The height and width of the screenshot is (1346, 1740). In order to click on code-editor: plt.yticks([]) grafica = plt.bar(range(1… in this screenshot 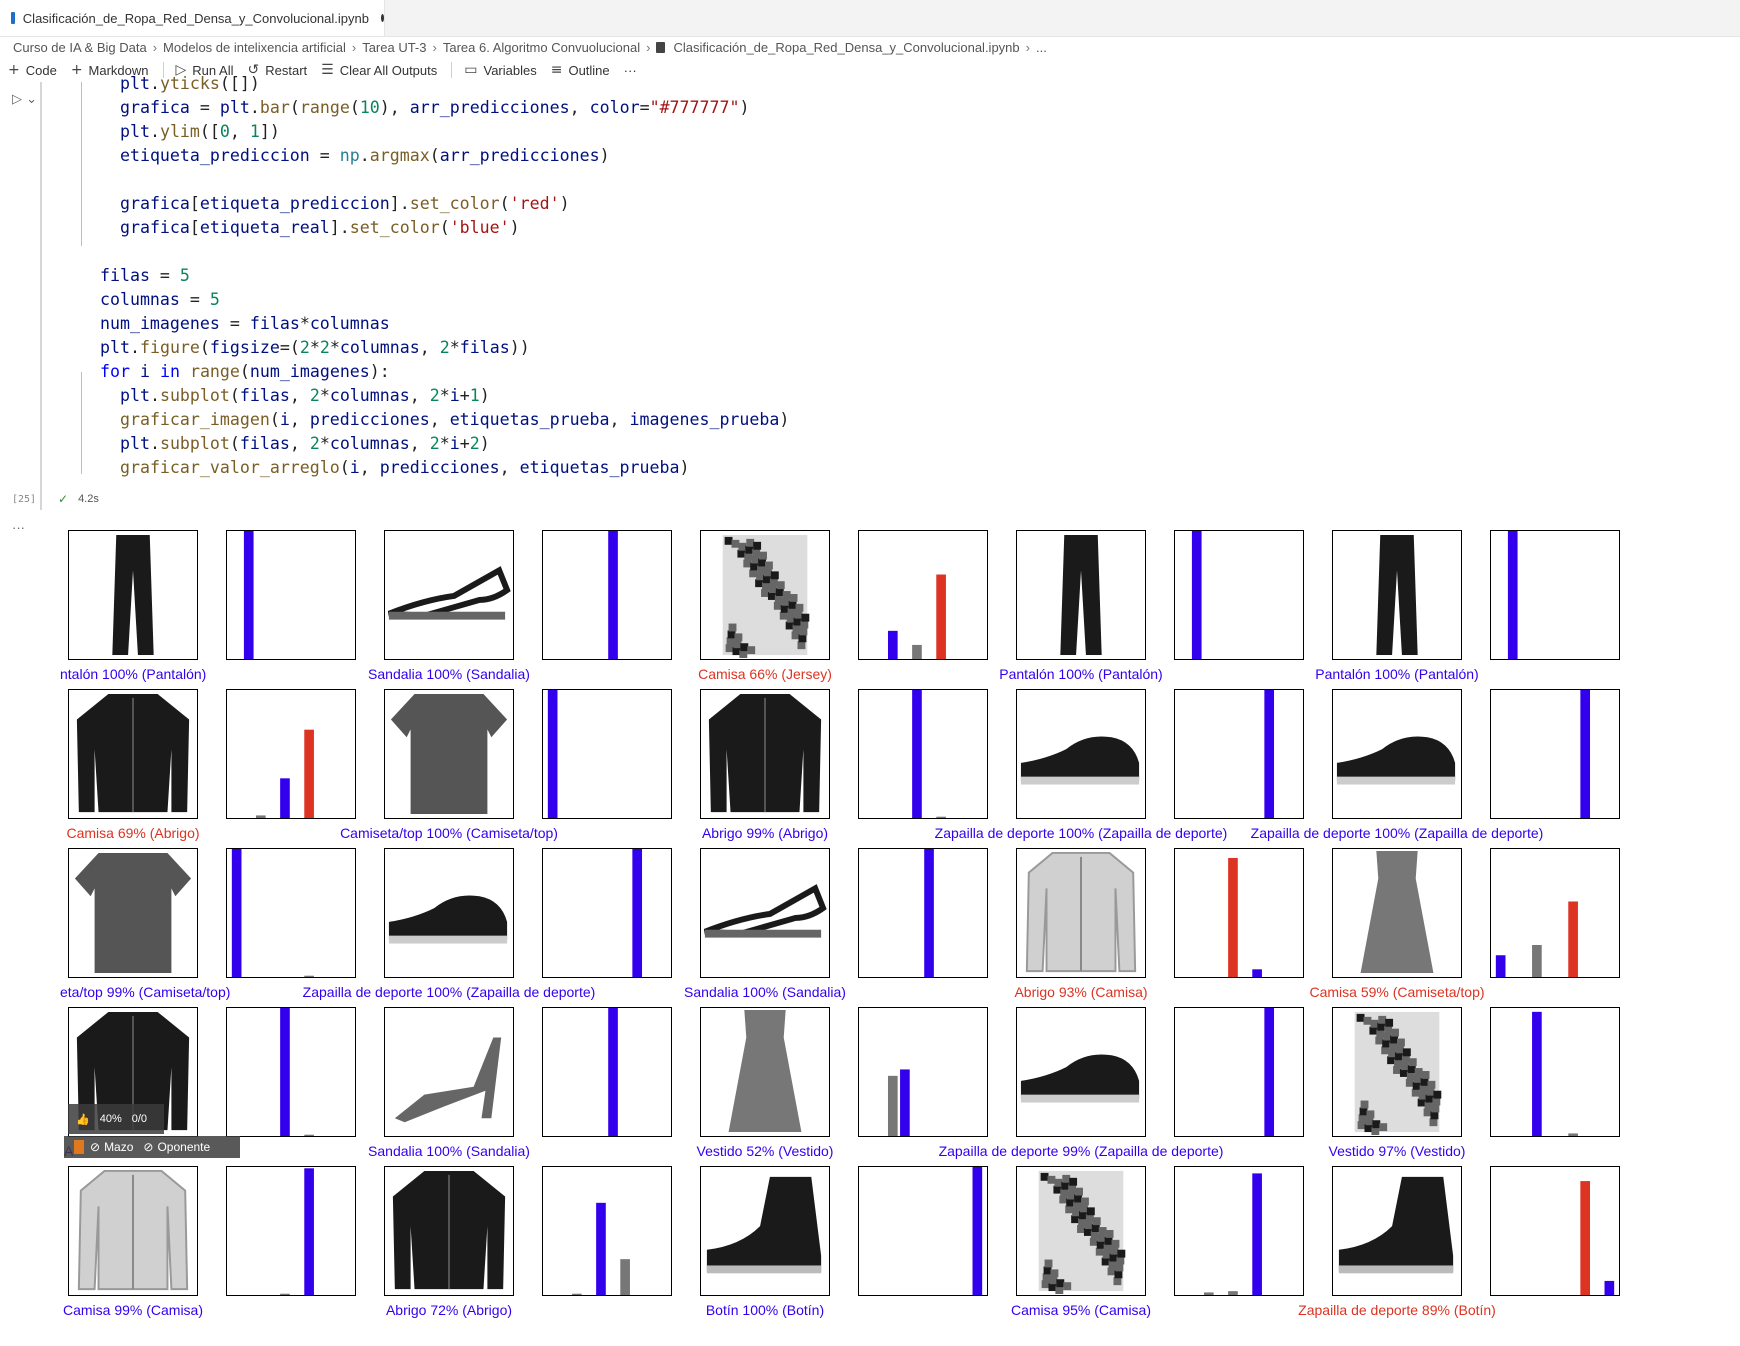, I will do `click(434, 276)`.